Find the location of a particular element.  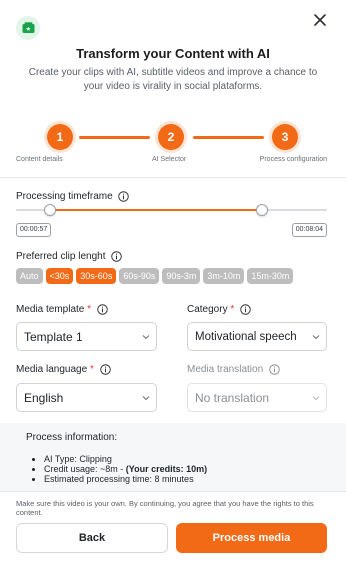

app-logo is located at coordinates (28, 28).